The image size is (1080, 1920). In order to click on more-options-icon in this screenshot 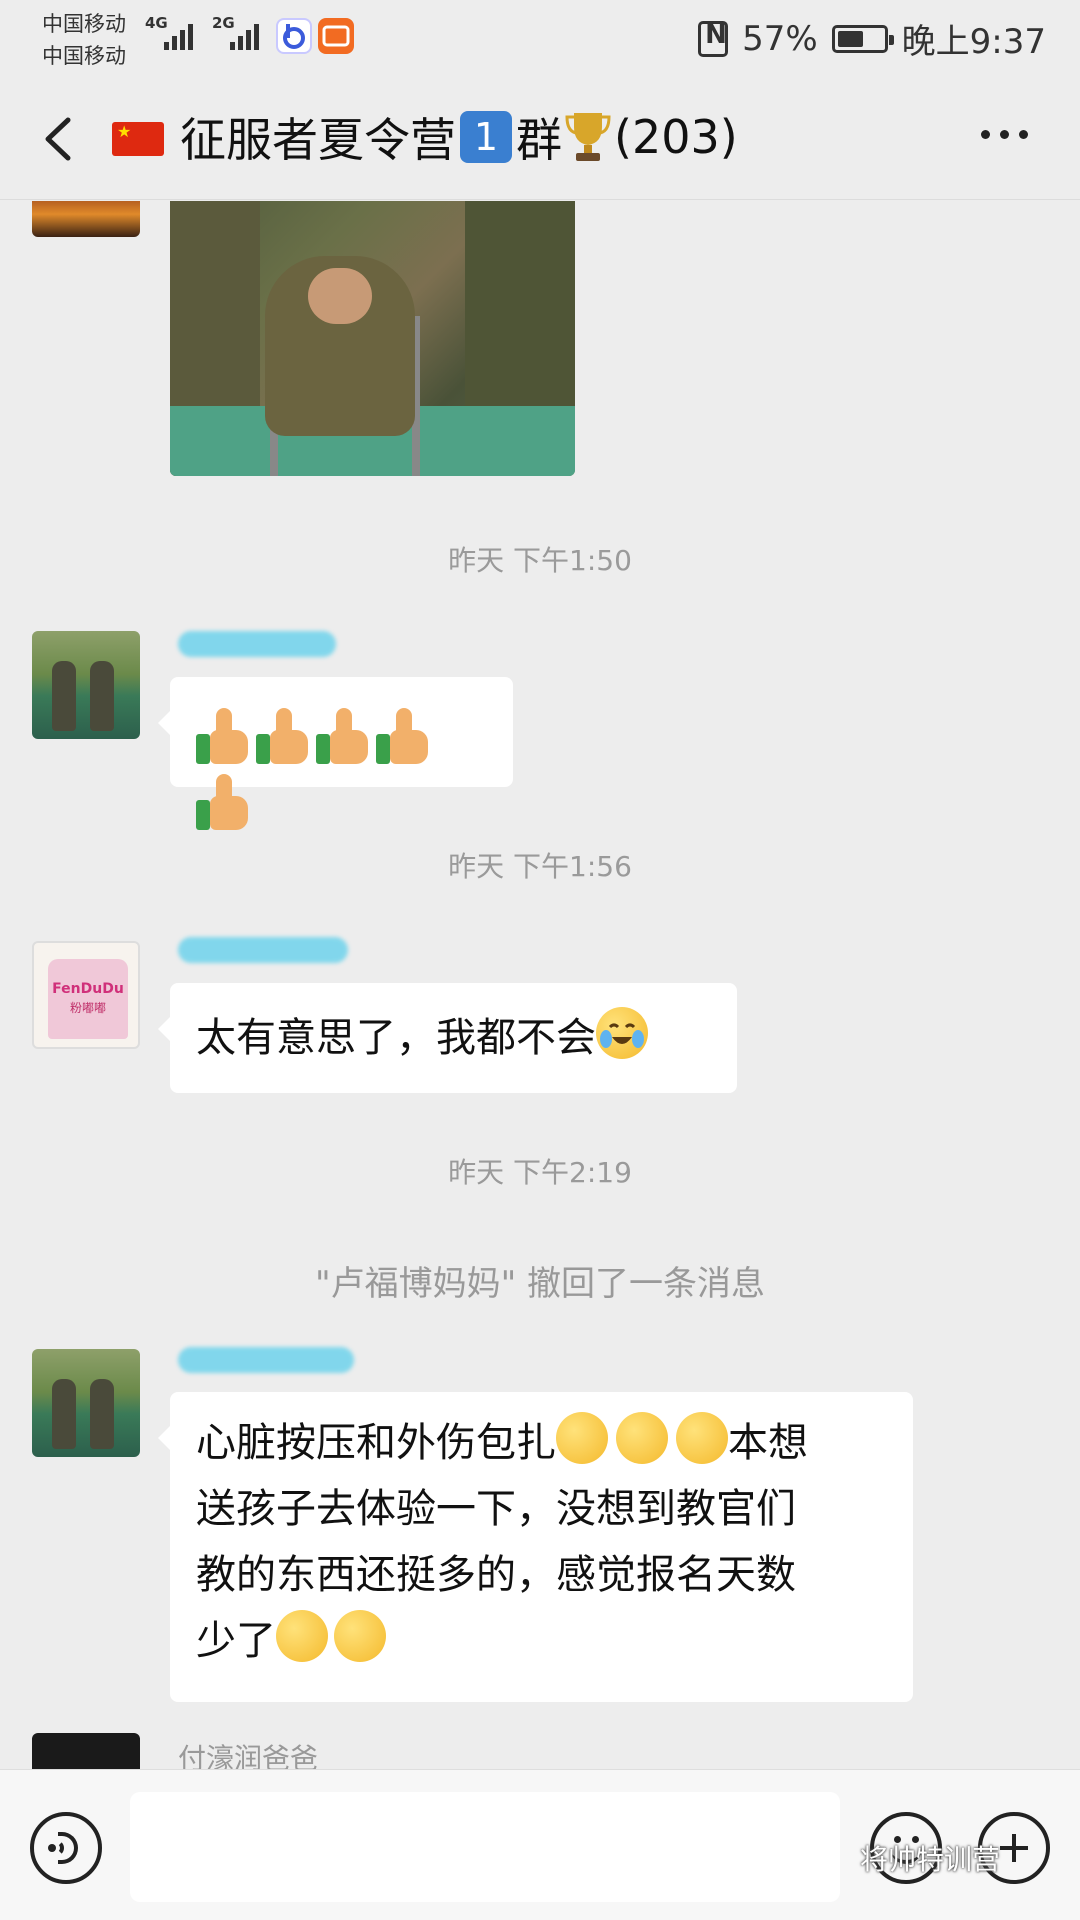, I will do `click(1004, 134)`.